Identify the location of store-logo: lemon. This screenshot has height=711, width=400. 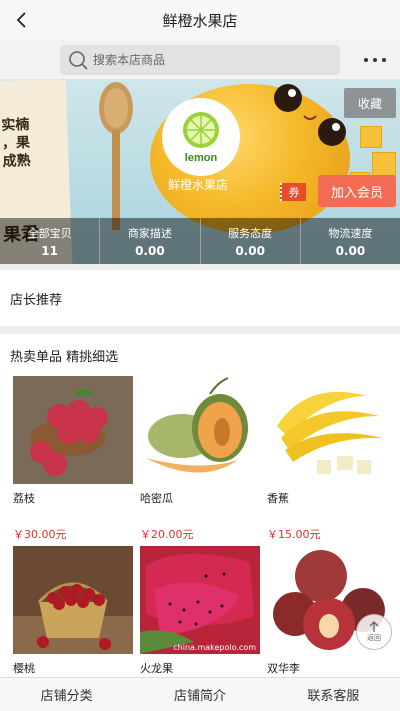
(201, 137).